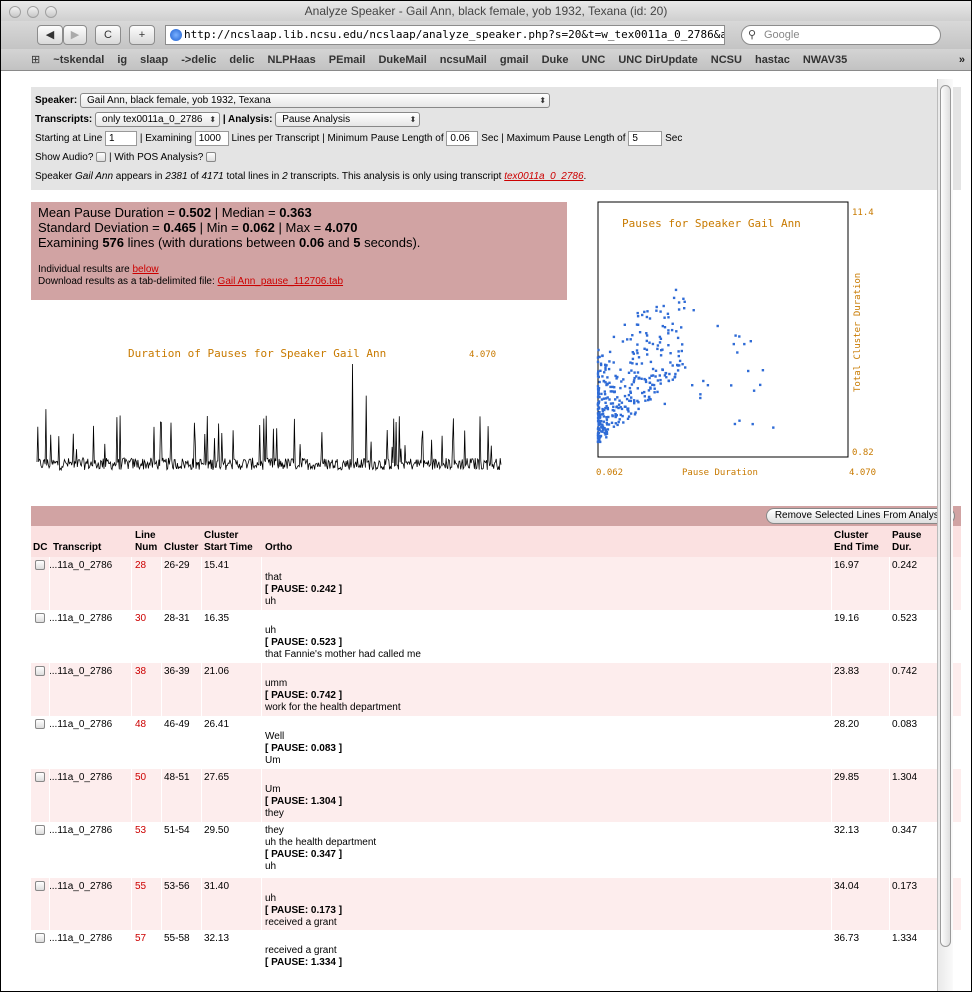  I want to click on bookmark-item: Duke, so click(555, 60).